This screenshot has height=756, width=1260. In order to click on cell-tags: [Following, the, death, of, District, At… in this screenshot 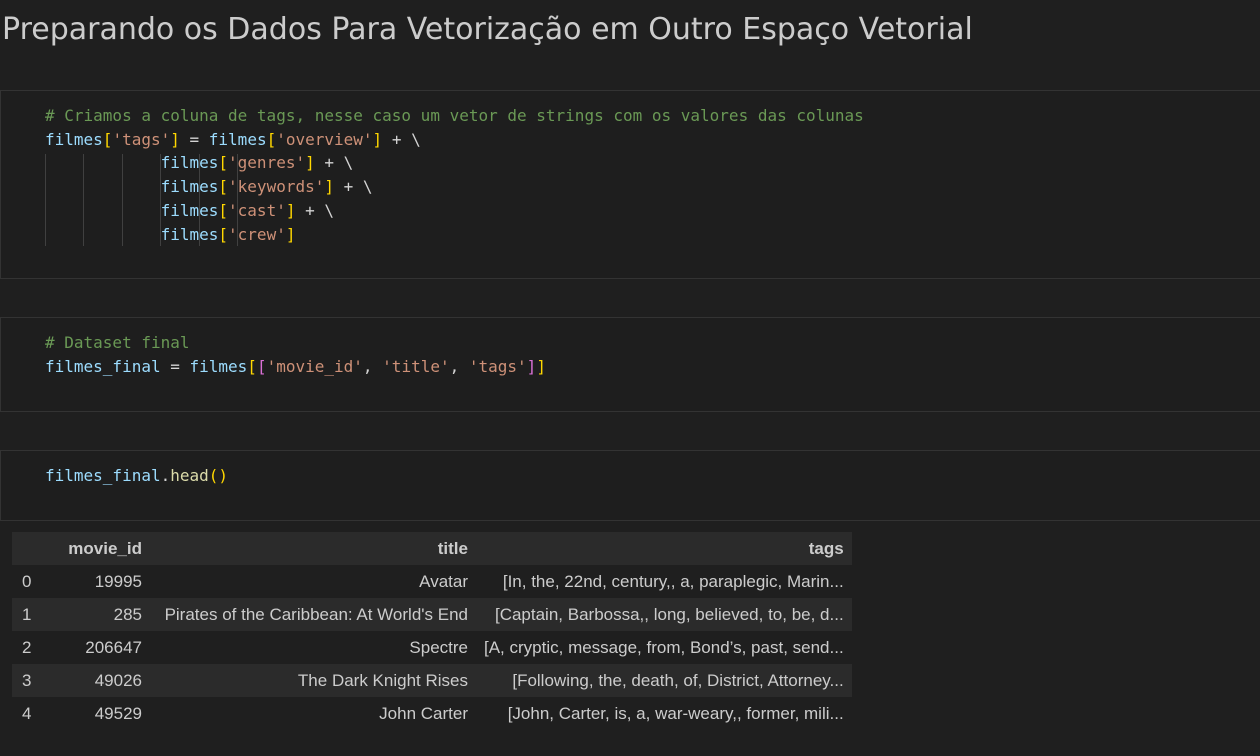, I will do `click(678, 680)`.